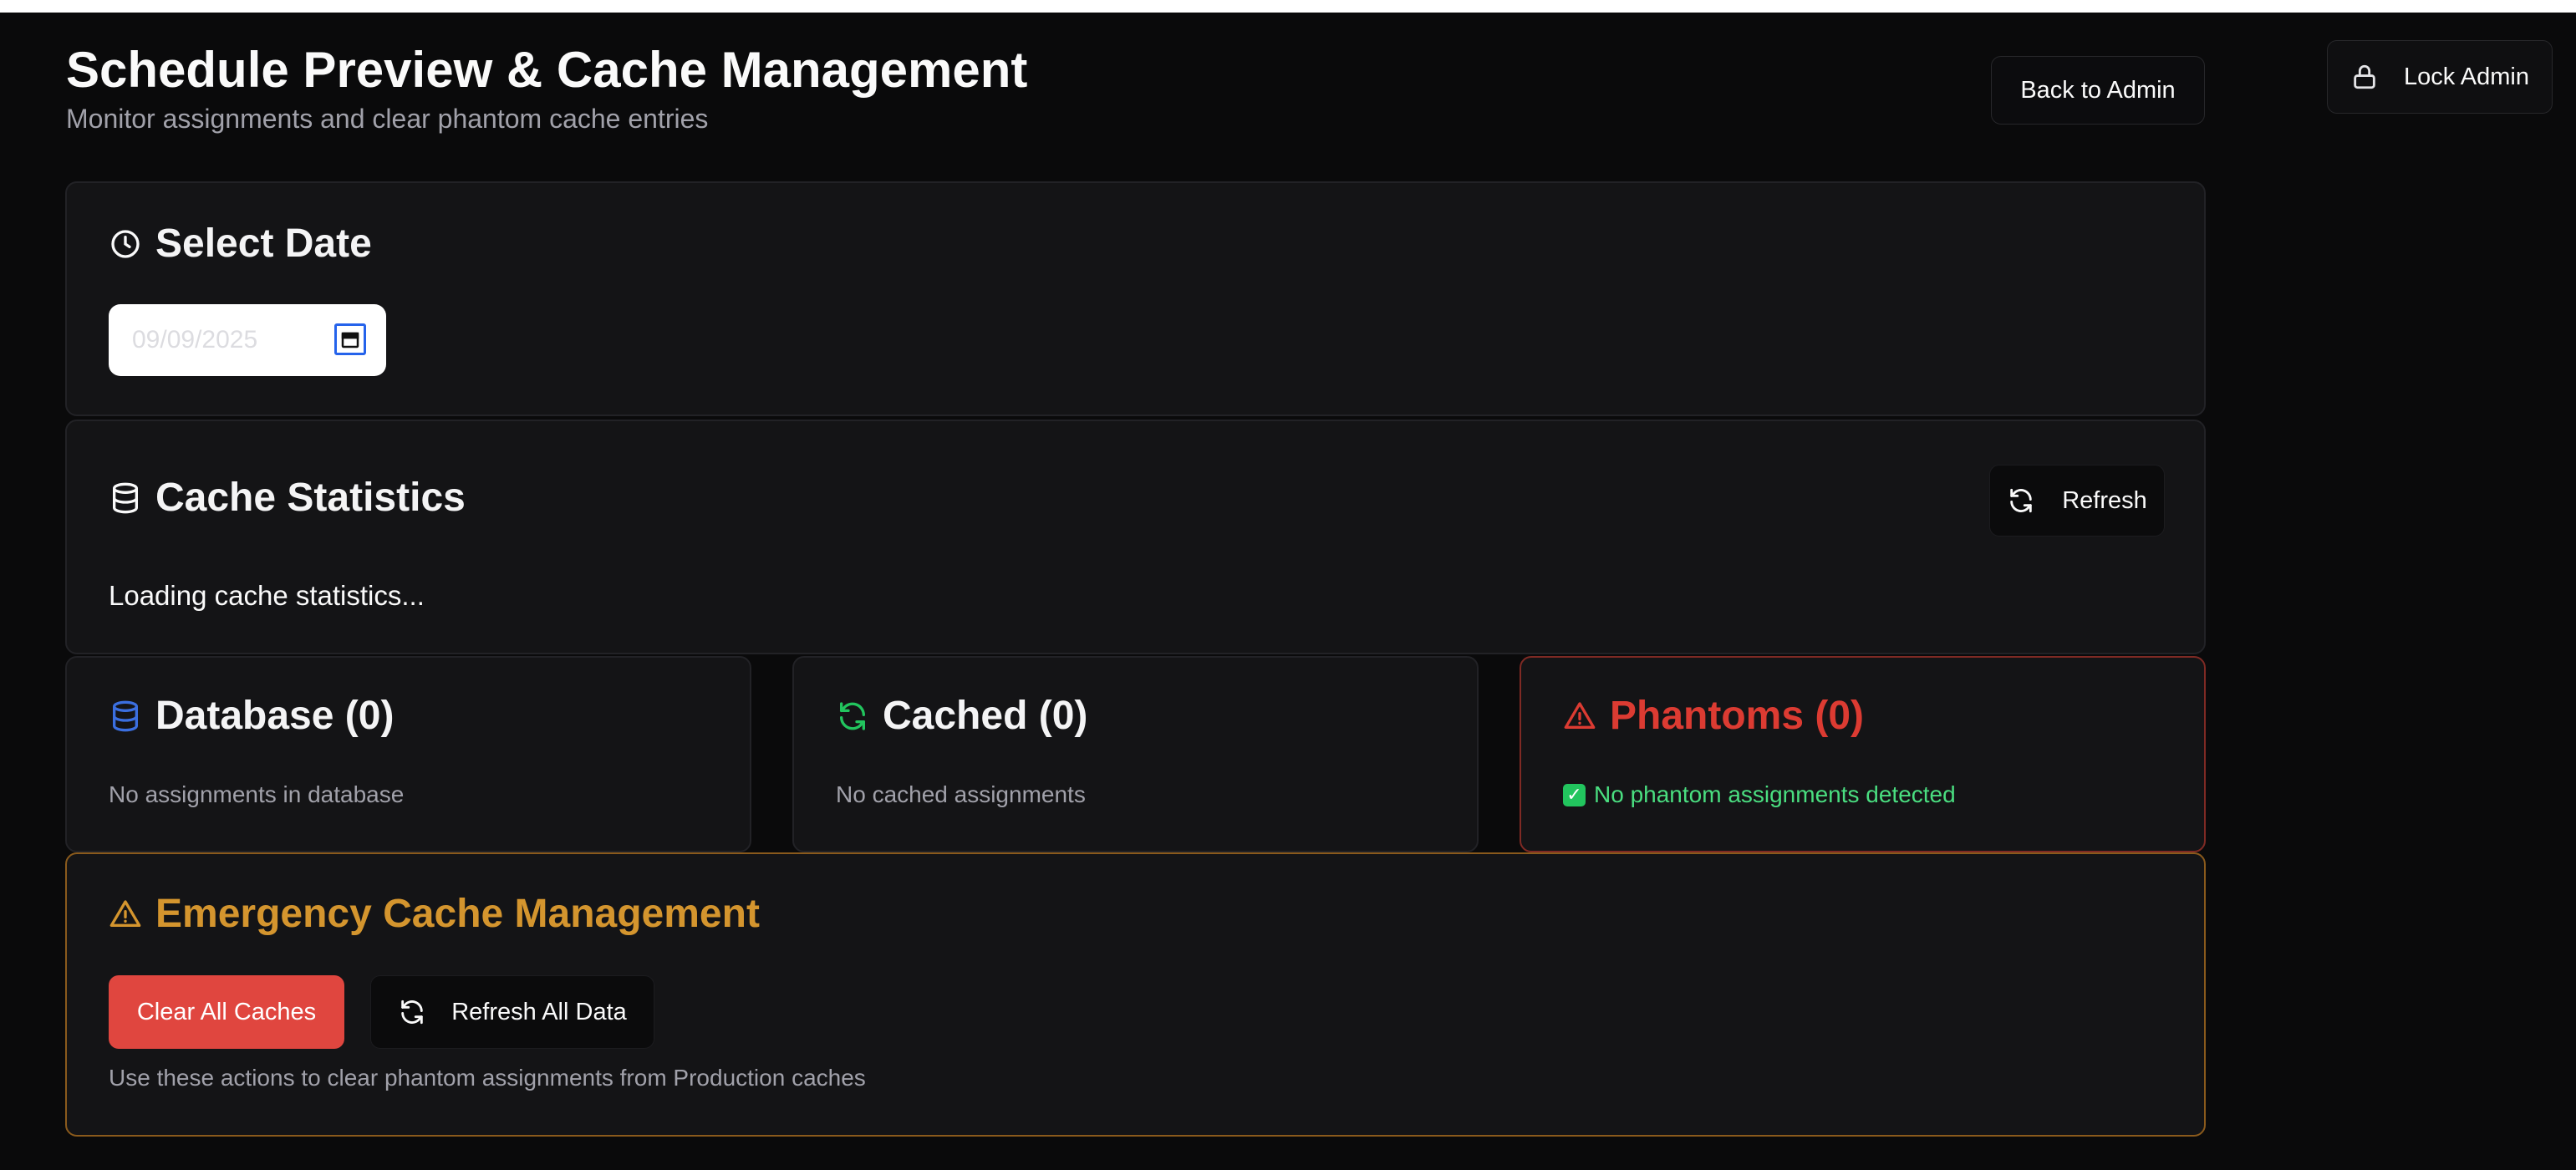  I want to click on database-heading: Database (0), so click(251, 716).